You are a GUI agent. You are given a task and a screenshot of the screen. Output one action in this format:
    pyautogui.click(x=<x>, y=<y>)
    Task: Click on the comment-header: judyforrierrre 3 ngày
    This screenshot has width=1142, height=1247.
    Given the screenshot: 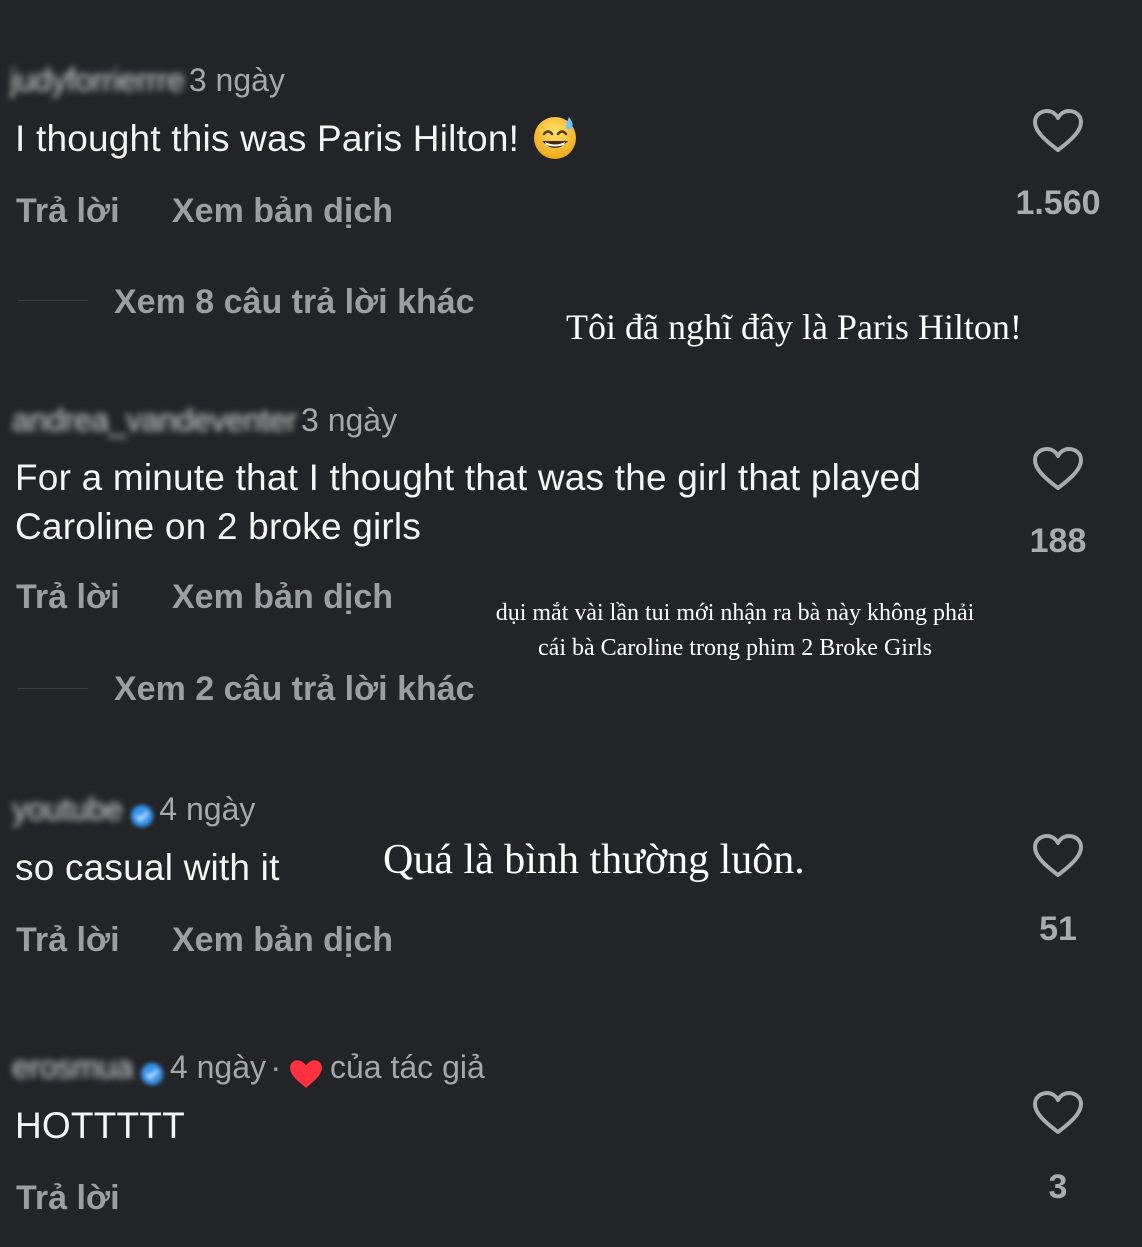 What is the action you would take?
    pyautogui.click(x=147, y=80)
    